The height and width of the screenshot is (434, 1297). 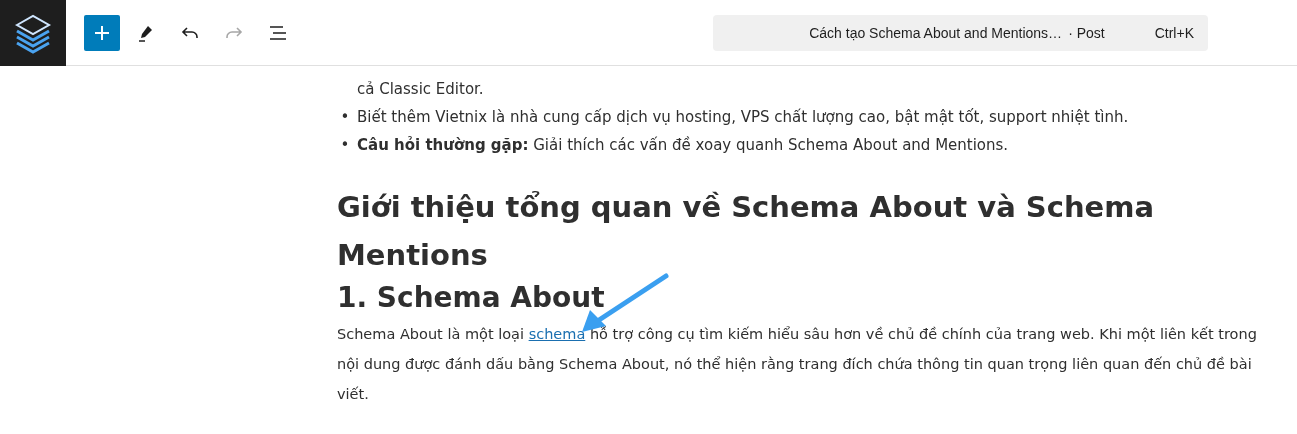 I want to click on schema-link: schema, so click(x=557, y=334).